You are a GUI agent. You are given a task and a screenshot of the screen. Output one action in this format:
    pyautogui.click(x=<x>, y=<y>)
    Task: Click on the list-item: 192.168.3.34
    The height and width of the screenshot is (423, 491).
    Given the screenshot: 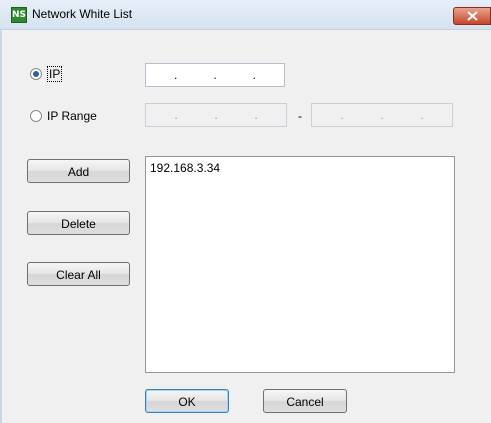 What is the action you would take?
    pyautogui.click(x=300, y=168)
    